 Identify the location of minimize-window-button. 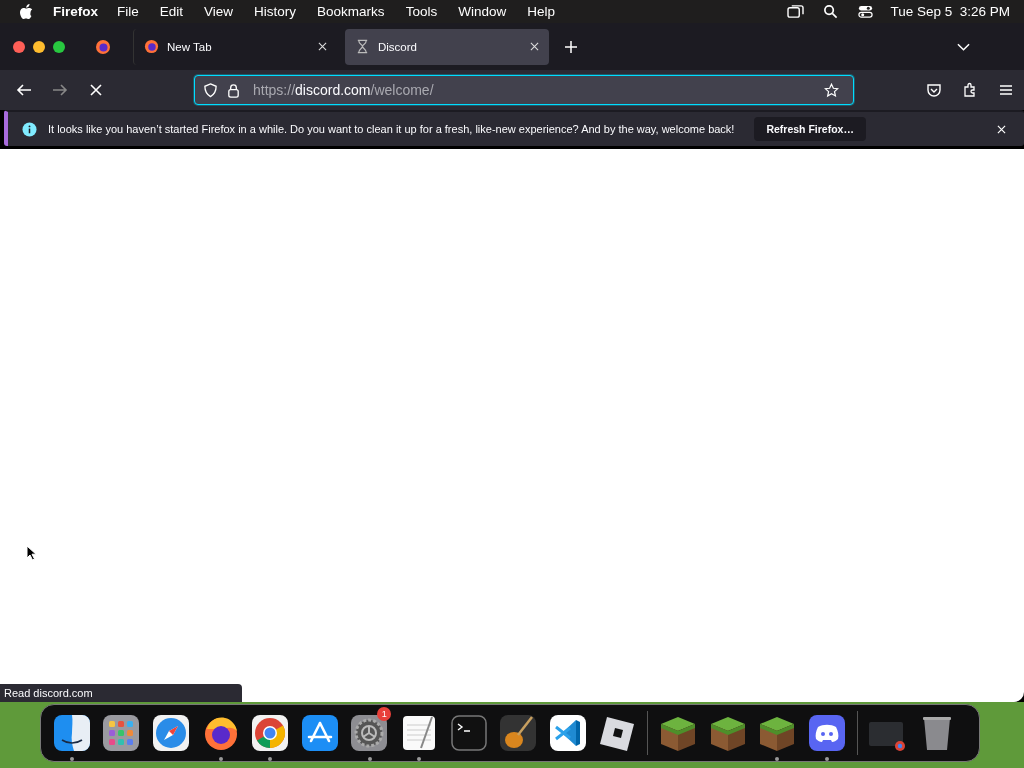
(39, 46).